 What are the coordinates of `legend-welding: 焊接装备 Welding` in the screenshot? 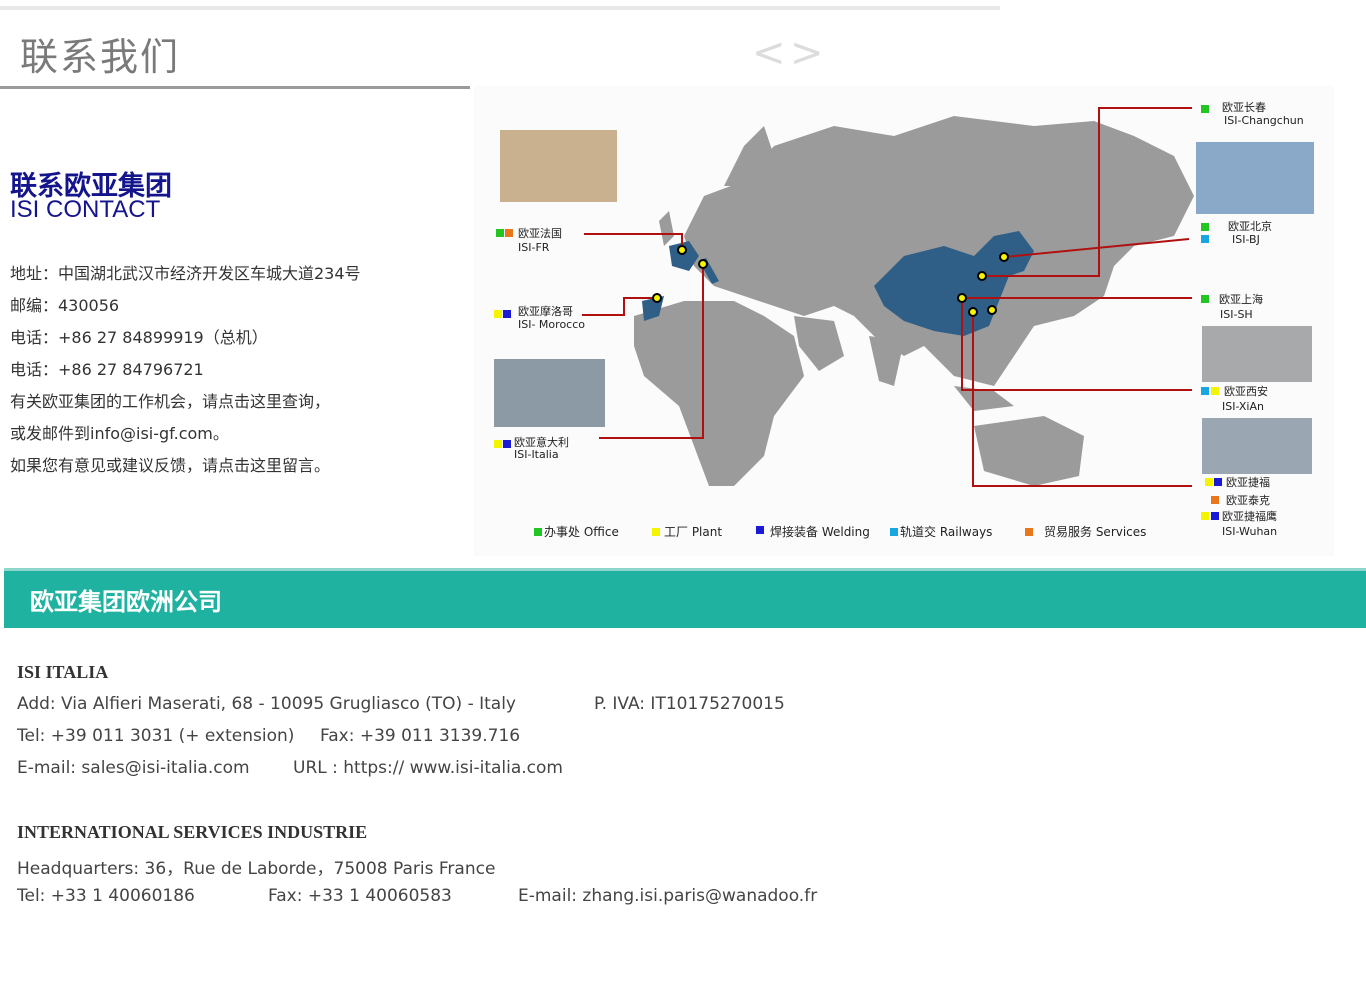 It's located at (820, 531).